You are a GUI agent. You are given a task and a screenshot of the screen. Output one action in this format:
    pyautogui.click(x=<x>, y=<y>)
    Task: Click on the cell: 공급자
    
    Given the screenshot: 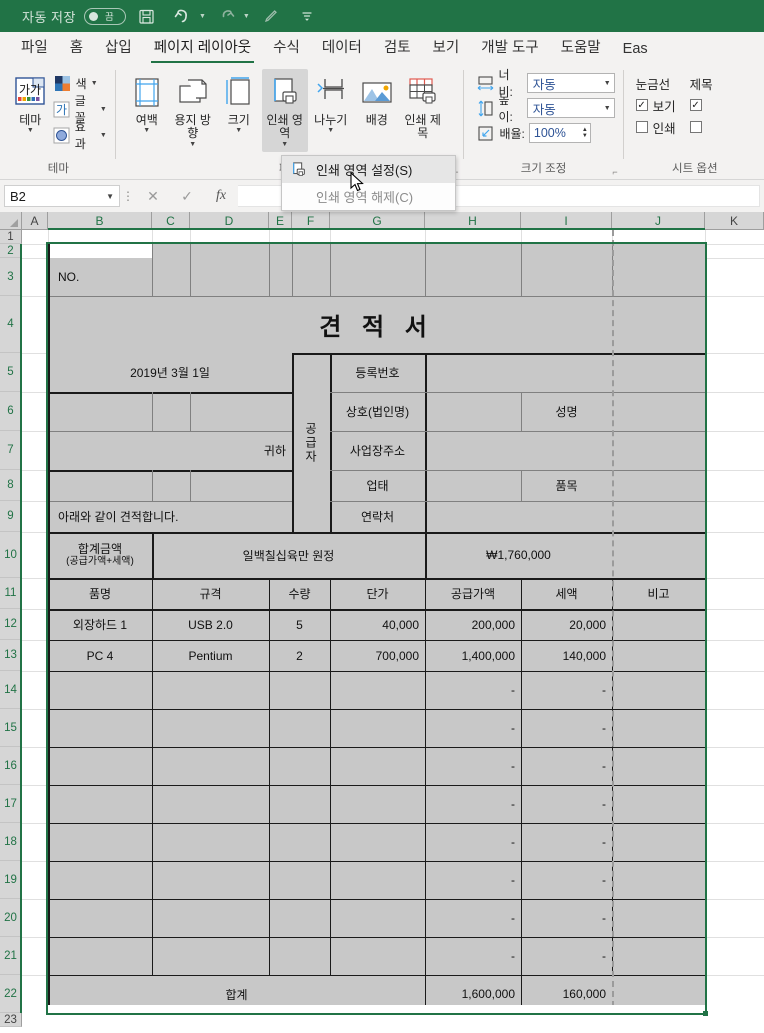 What is the action you would take?
    pyautogui.click(x=311, y=442)
    